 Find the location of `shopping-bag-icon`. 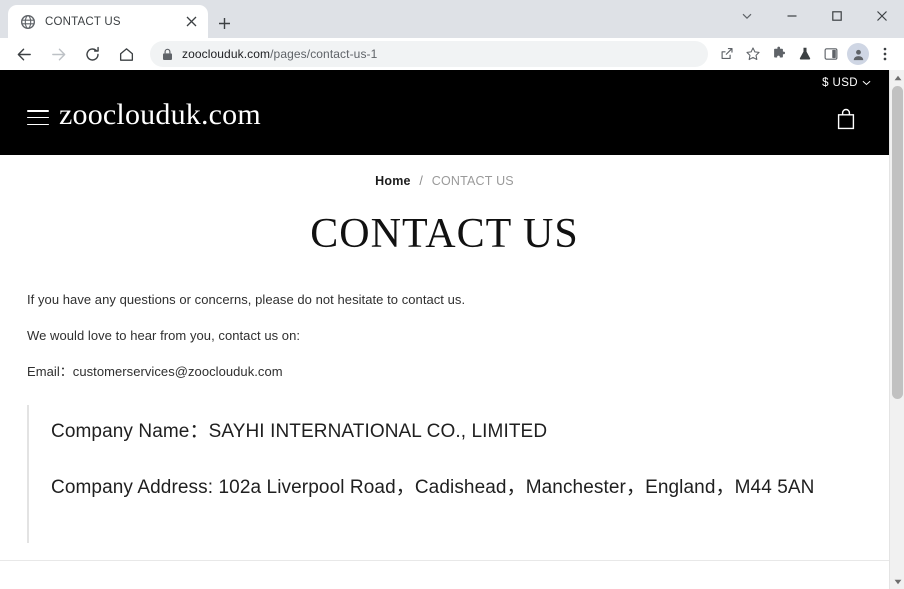

shopping-bag-icon is located at coordinates (846, 121).